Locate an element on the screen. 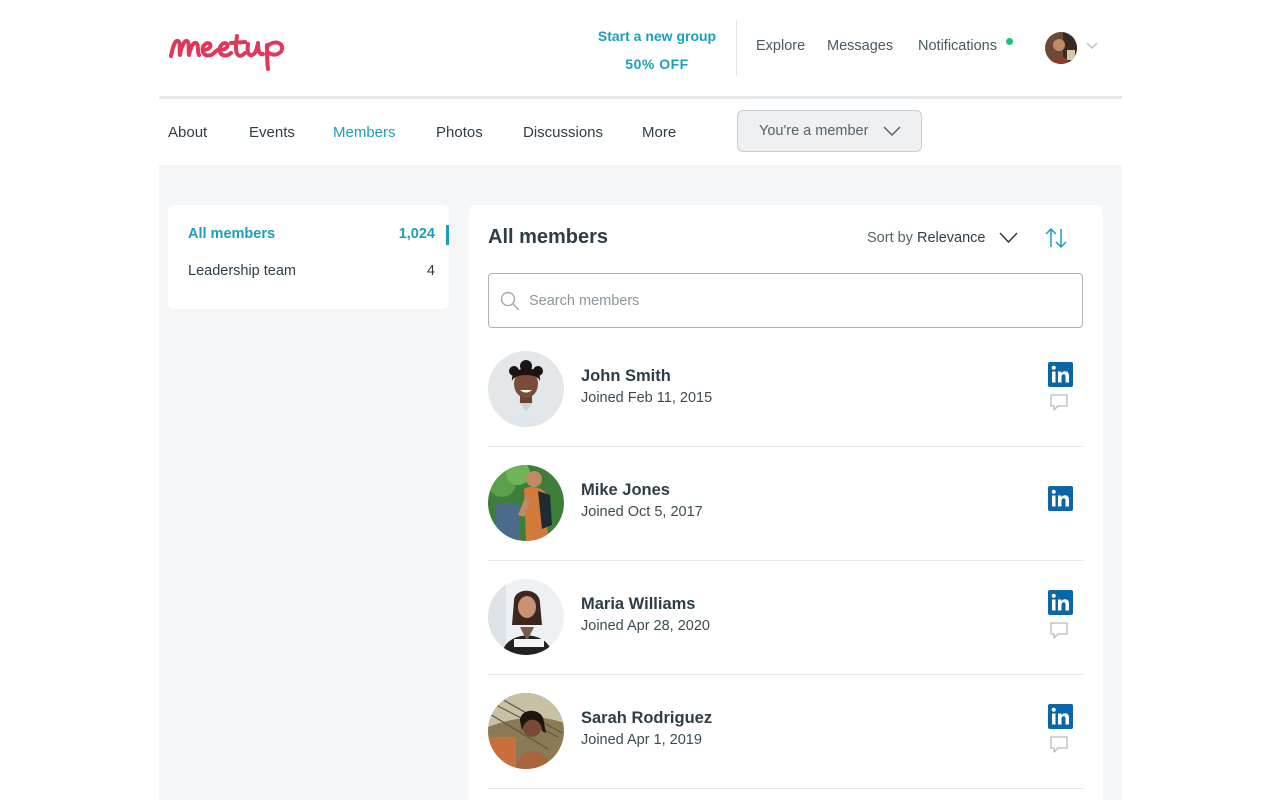  list-item: John Smith Joined Feb 11, 2015 is located at coordinates (785, 390).